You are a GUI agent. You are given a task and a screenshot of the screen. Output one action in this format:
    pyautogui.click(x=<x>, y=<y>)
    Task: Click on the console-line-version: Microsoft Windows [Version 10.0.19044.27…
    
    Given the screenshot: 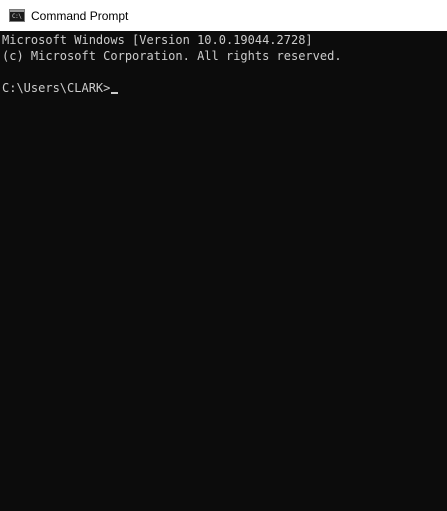 What is the action you would take?
    pyautogui.click(x=157, y=40)
    